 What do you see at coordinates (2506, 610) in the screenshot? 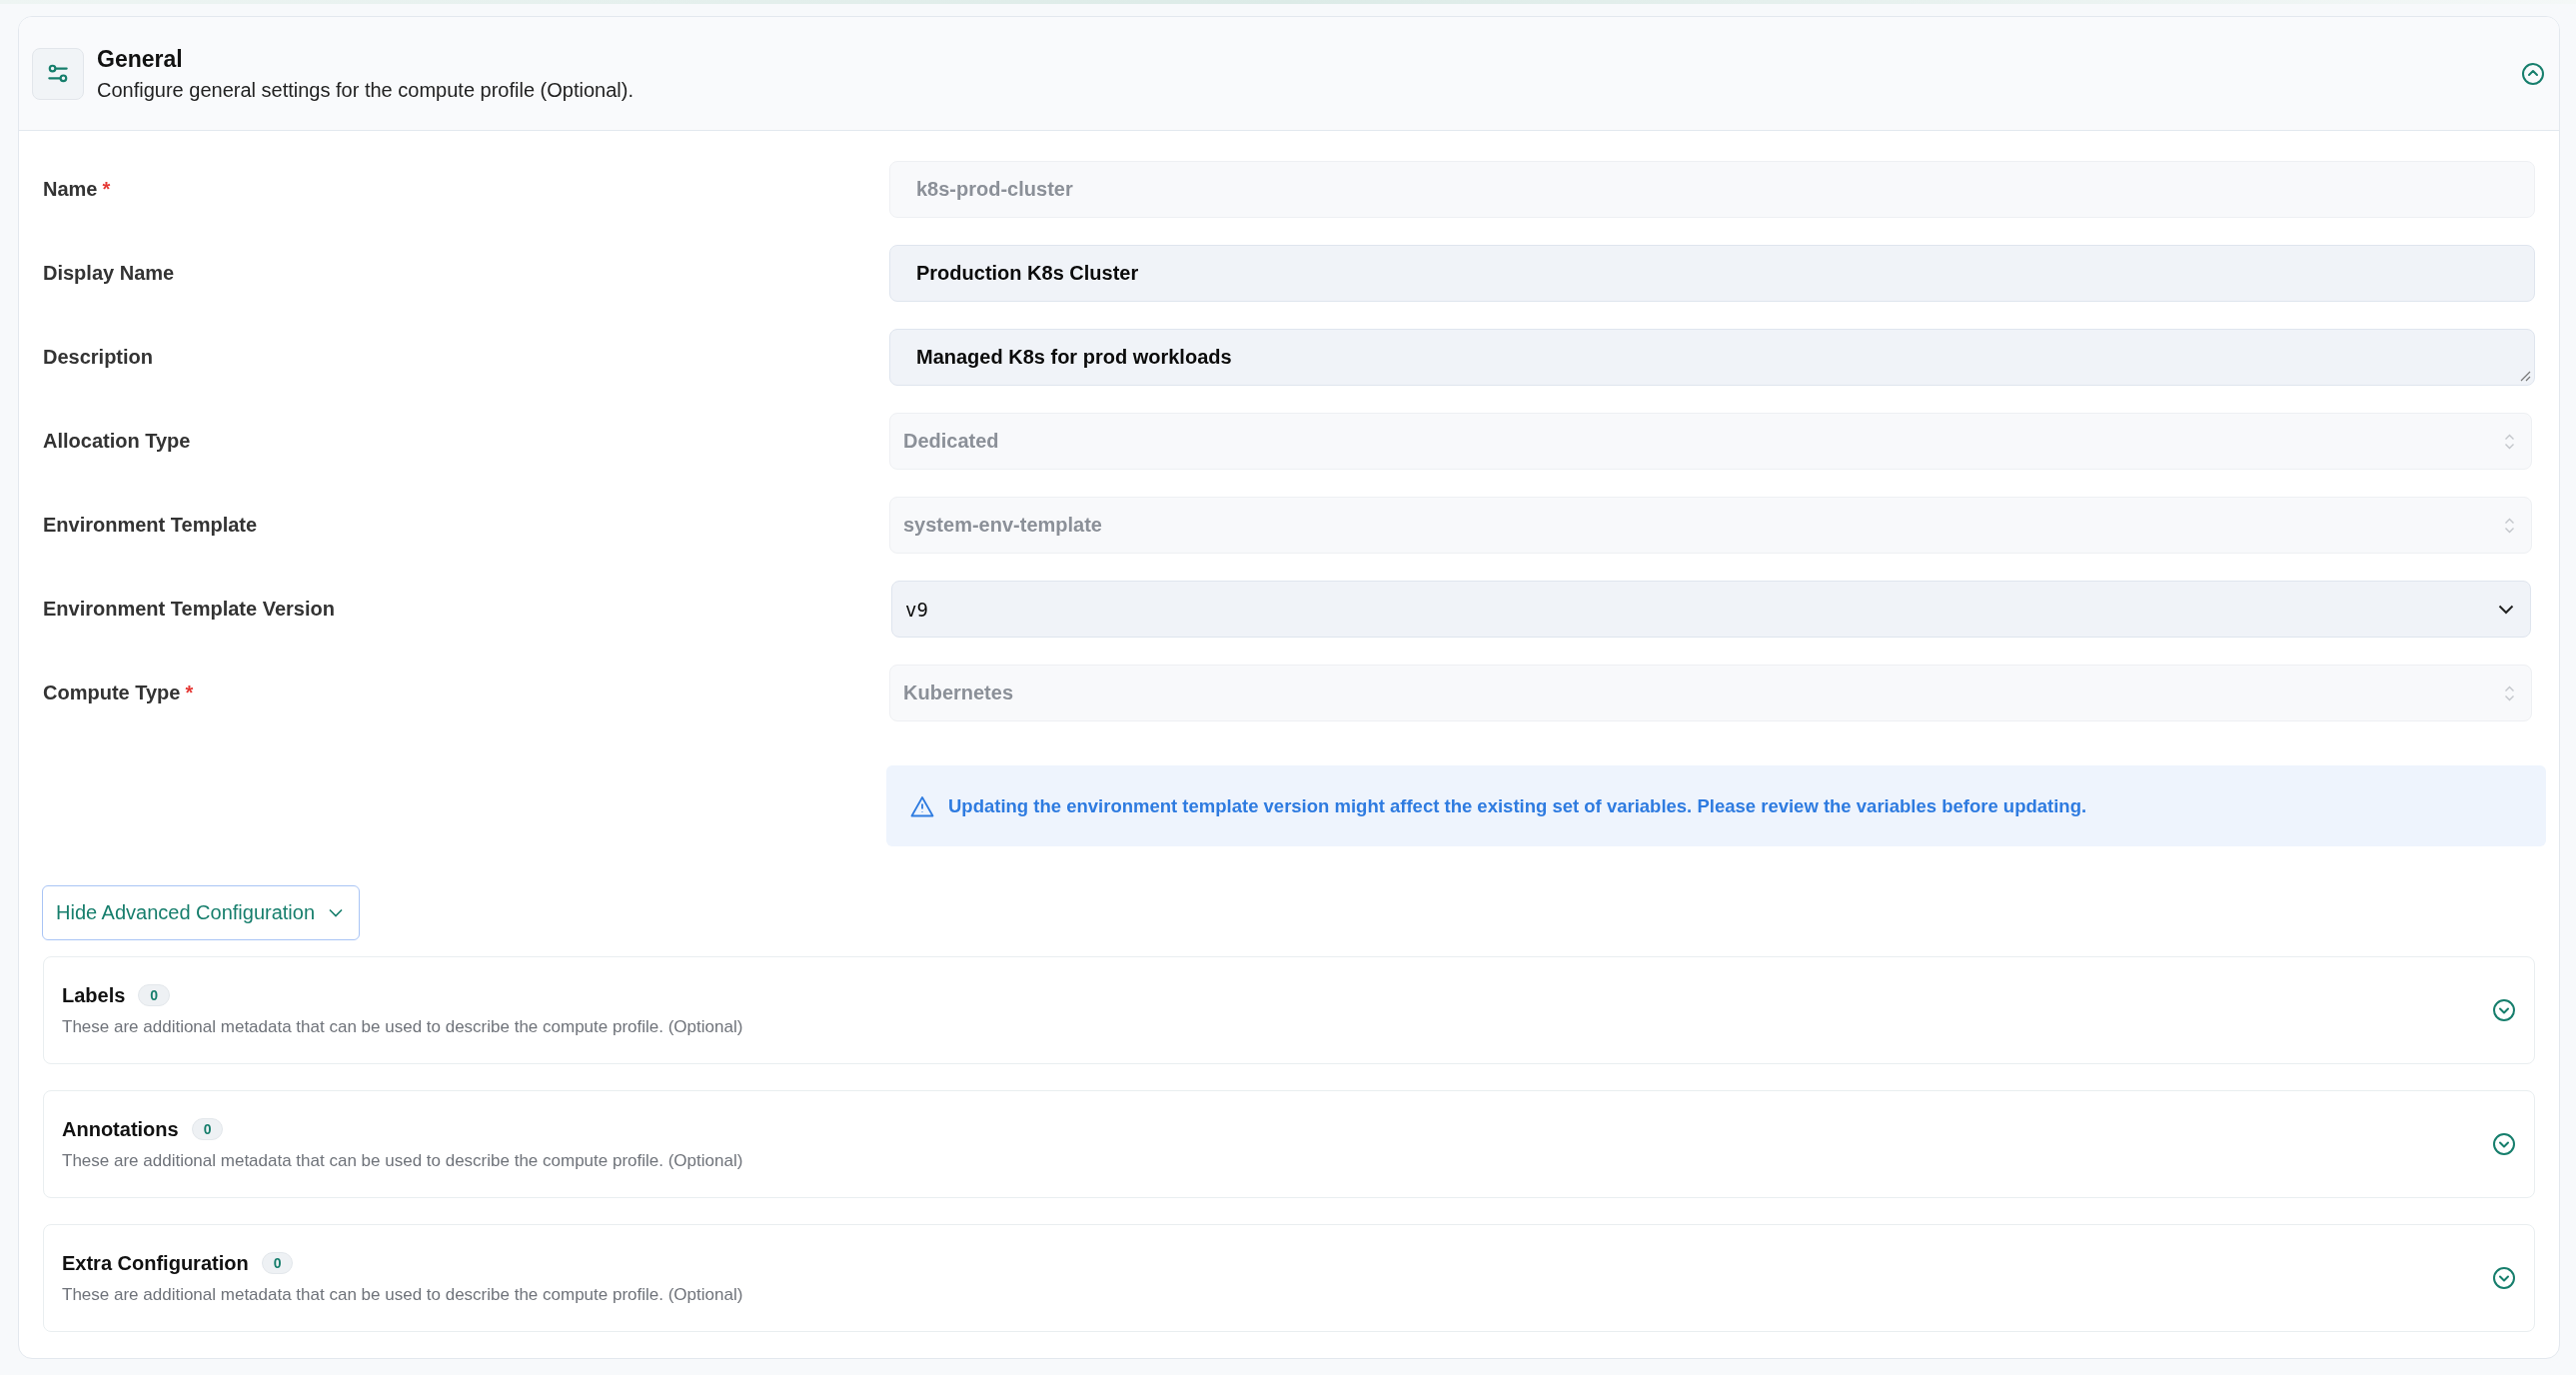
I see `chevron-down-icon` at bounding box center [2506, 610].